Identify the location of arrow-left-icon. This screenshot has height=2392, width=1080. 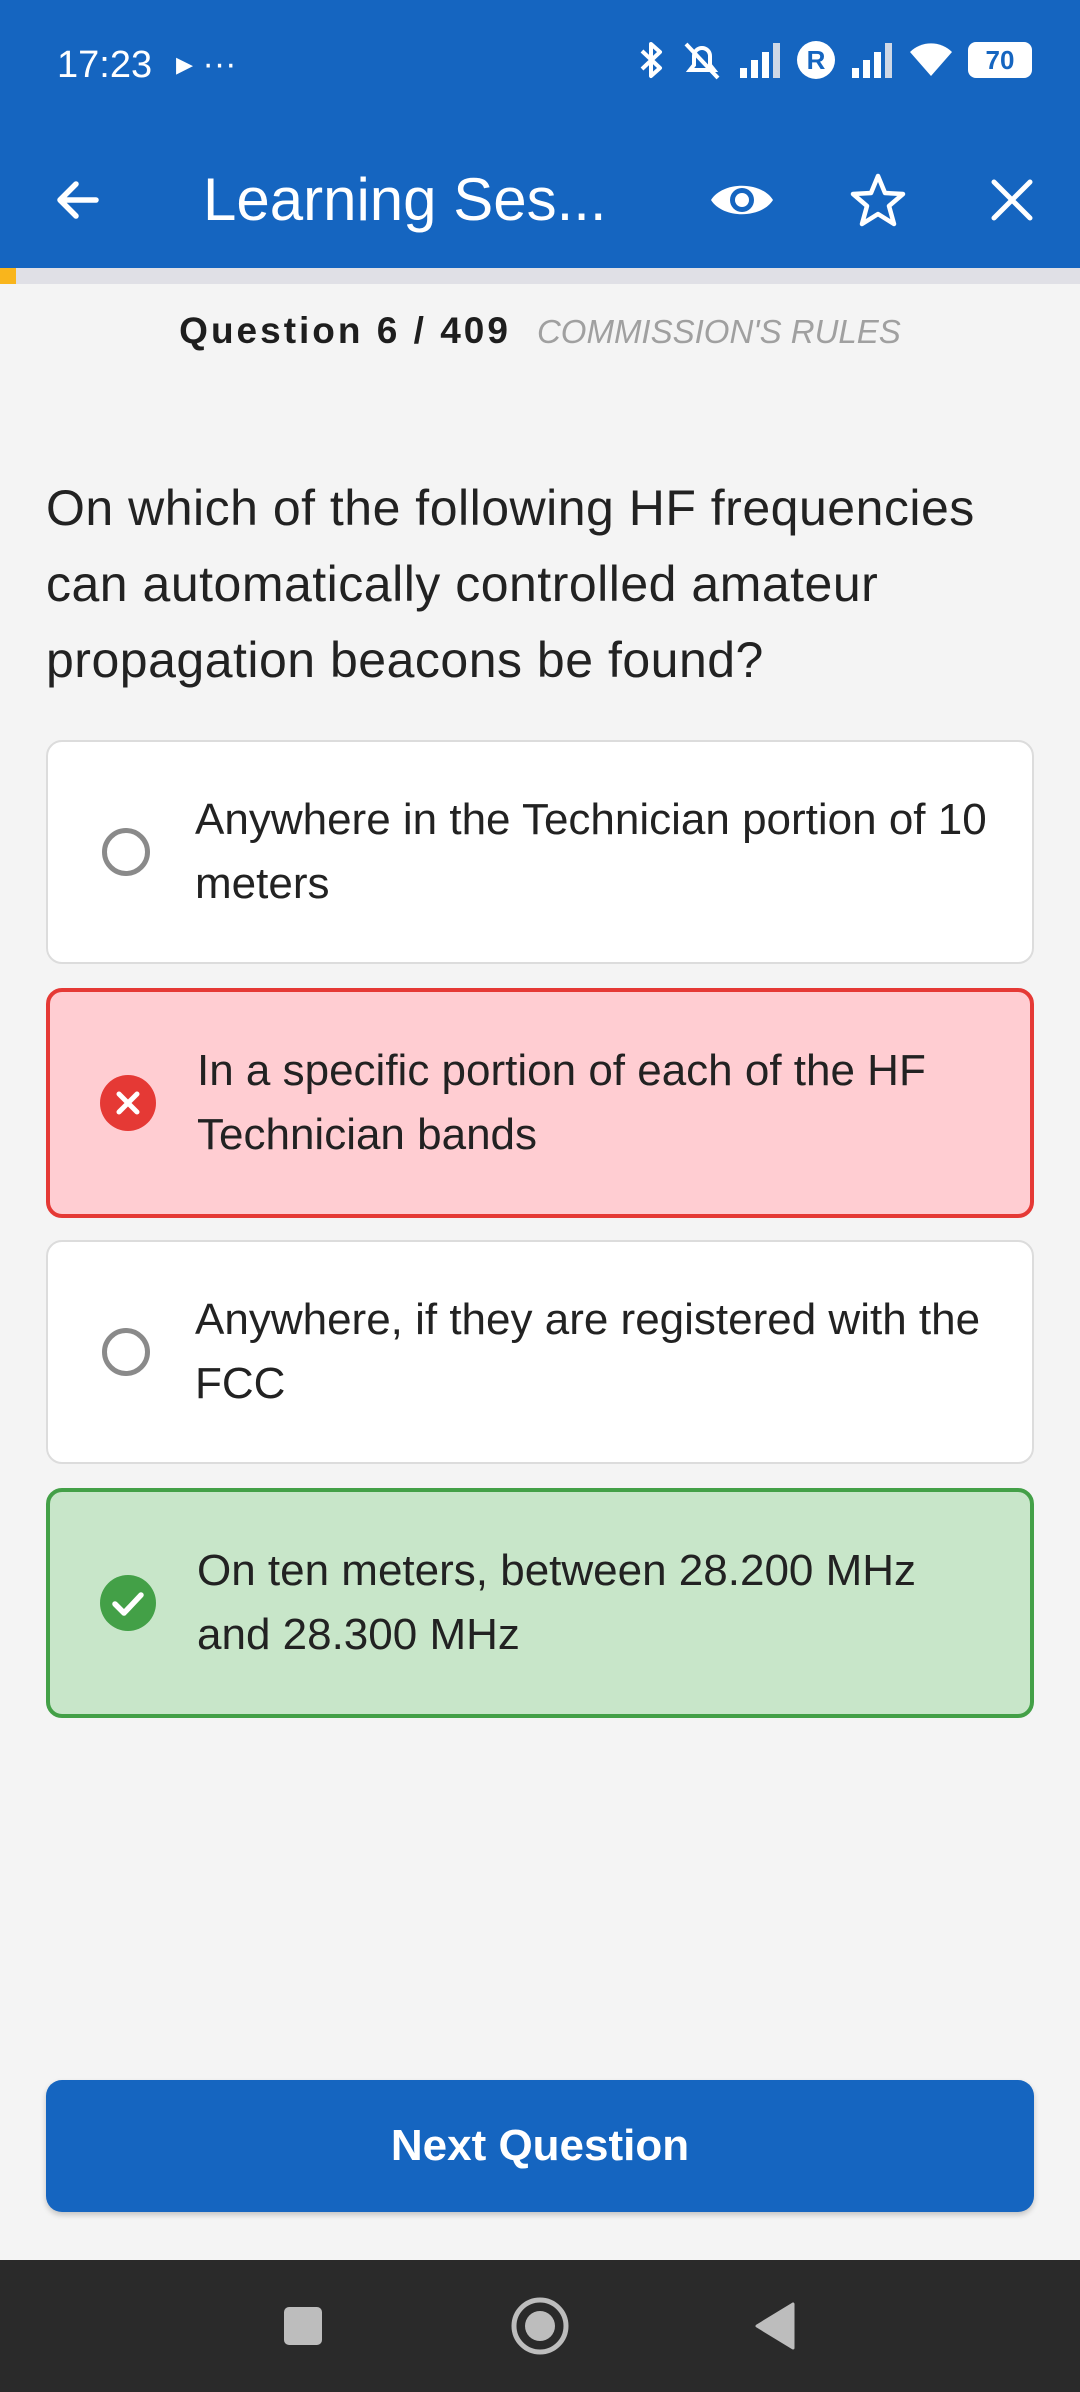
(78, 200).